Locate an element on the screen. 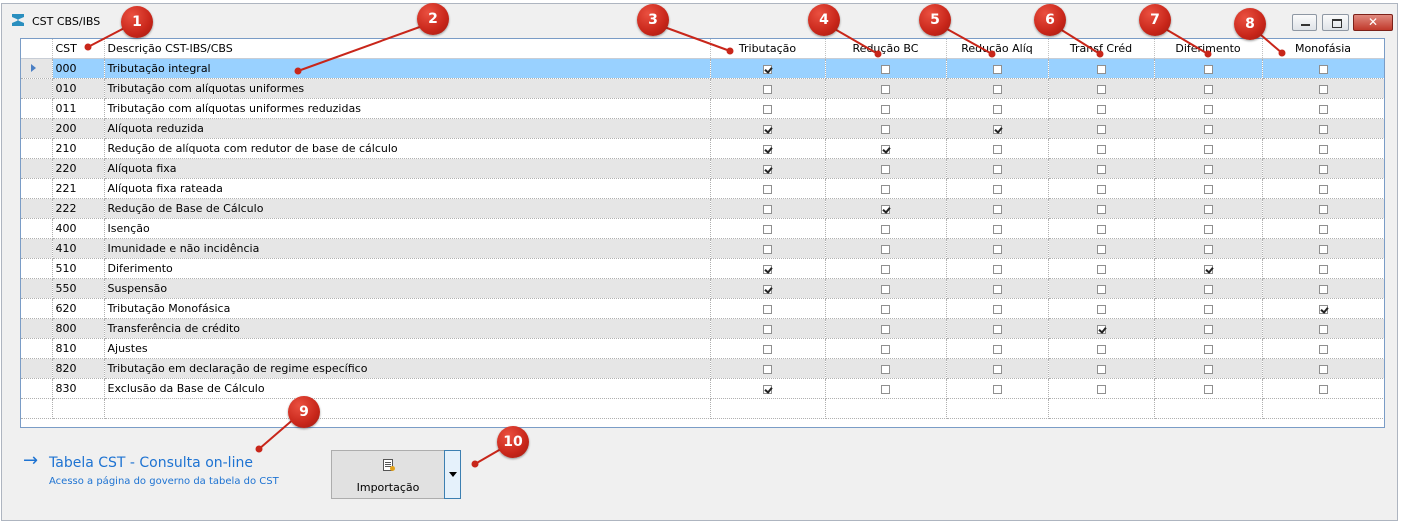 The image size is (1401, 524). cst-cell: 200 is located at coordinates (78, 128).